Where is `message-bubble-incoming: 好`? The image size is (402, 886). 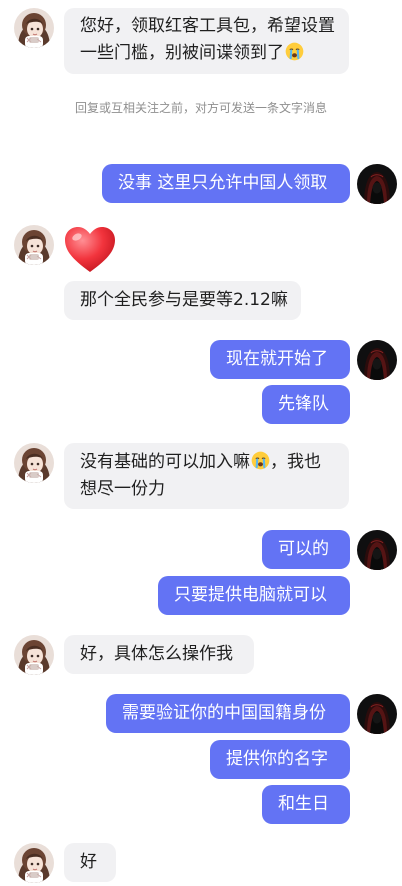 message-bubble-incoming: 好 is located at coordinates (90, 862).